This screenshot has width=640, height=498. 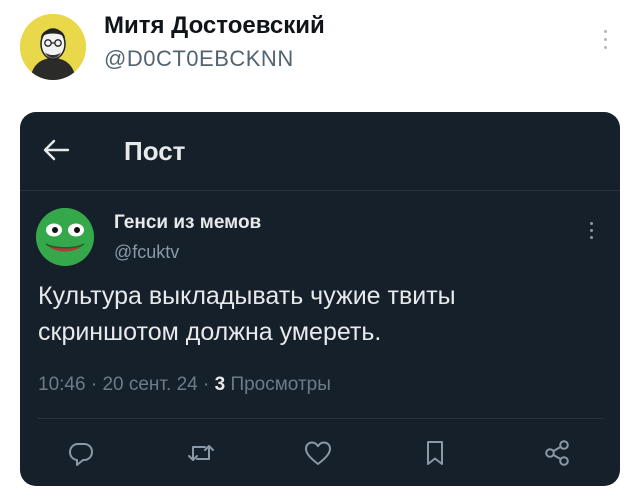 I want to click on post-author-handle: @fcuktv, so click(x=146, y=252).